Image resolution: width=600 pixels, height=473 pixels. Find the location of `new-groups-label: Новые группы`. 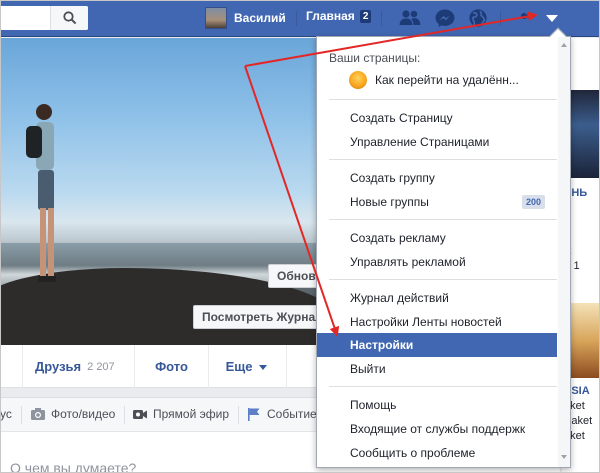

new-groups-label: Новые группы is located at coordinates (389, 202).